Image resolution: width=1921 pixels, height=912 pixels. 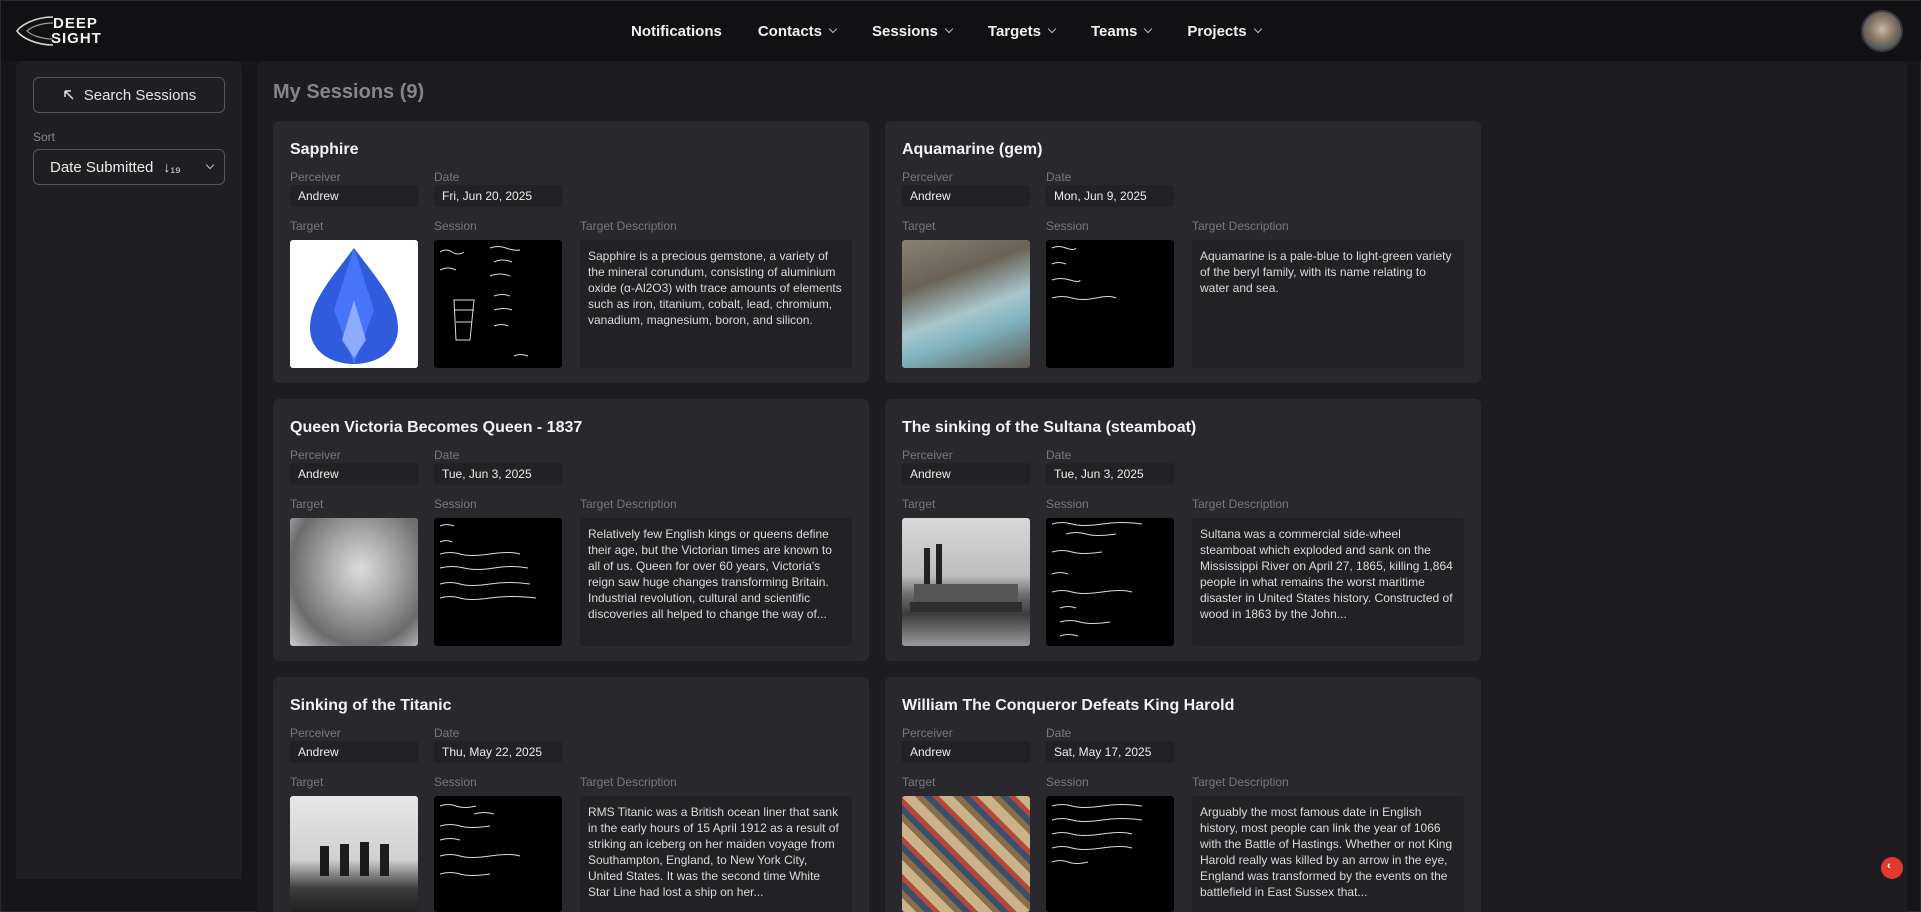 I want to click on deep-sight-logo: DEEP SIGHT, so click(x=70, y=31).